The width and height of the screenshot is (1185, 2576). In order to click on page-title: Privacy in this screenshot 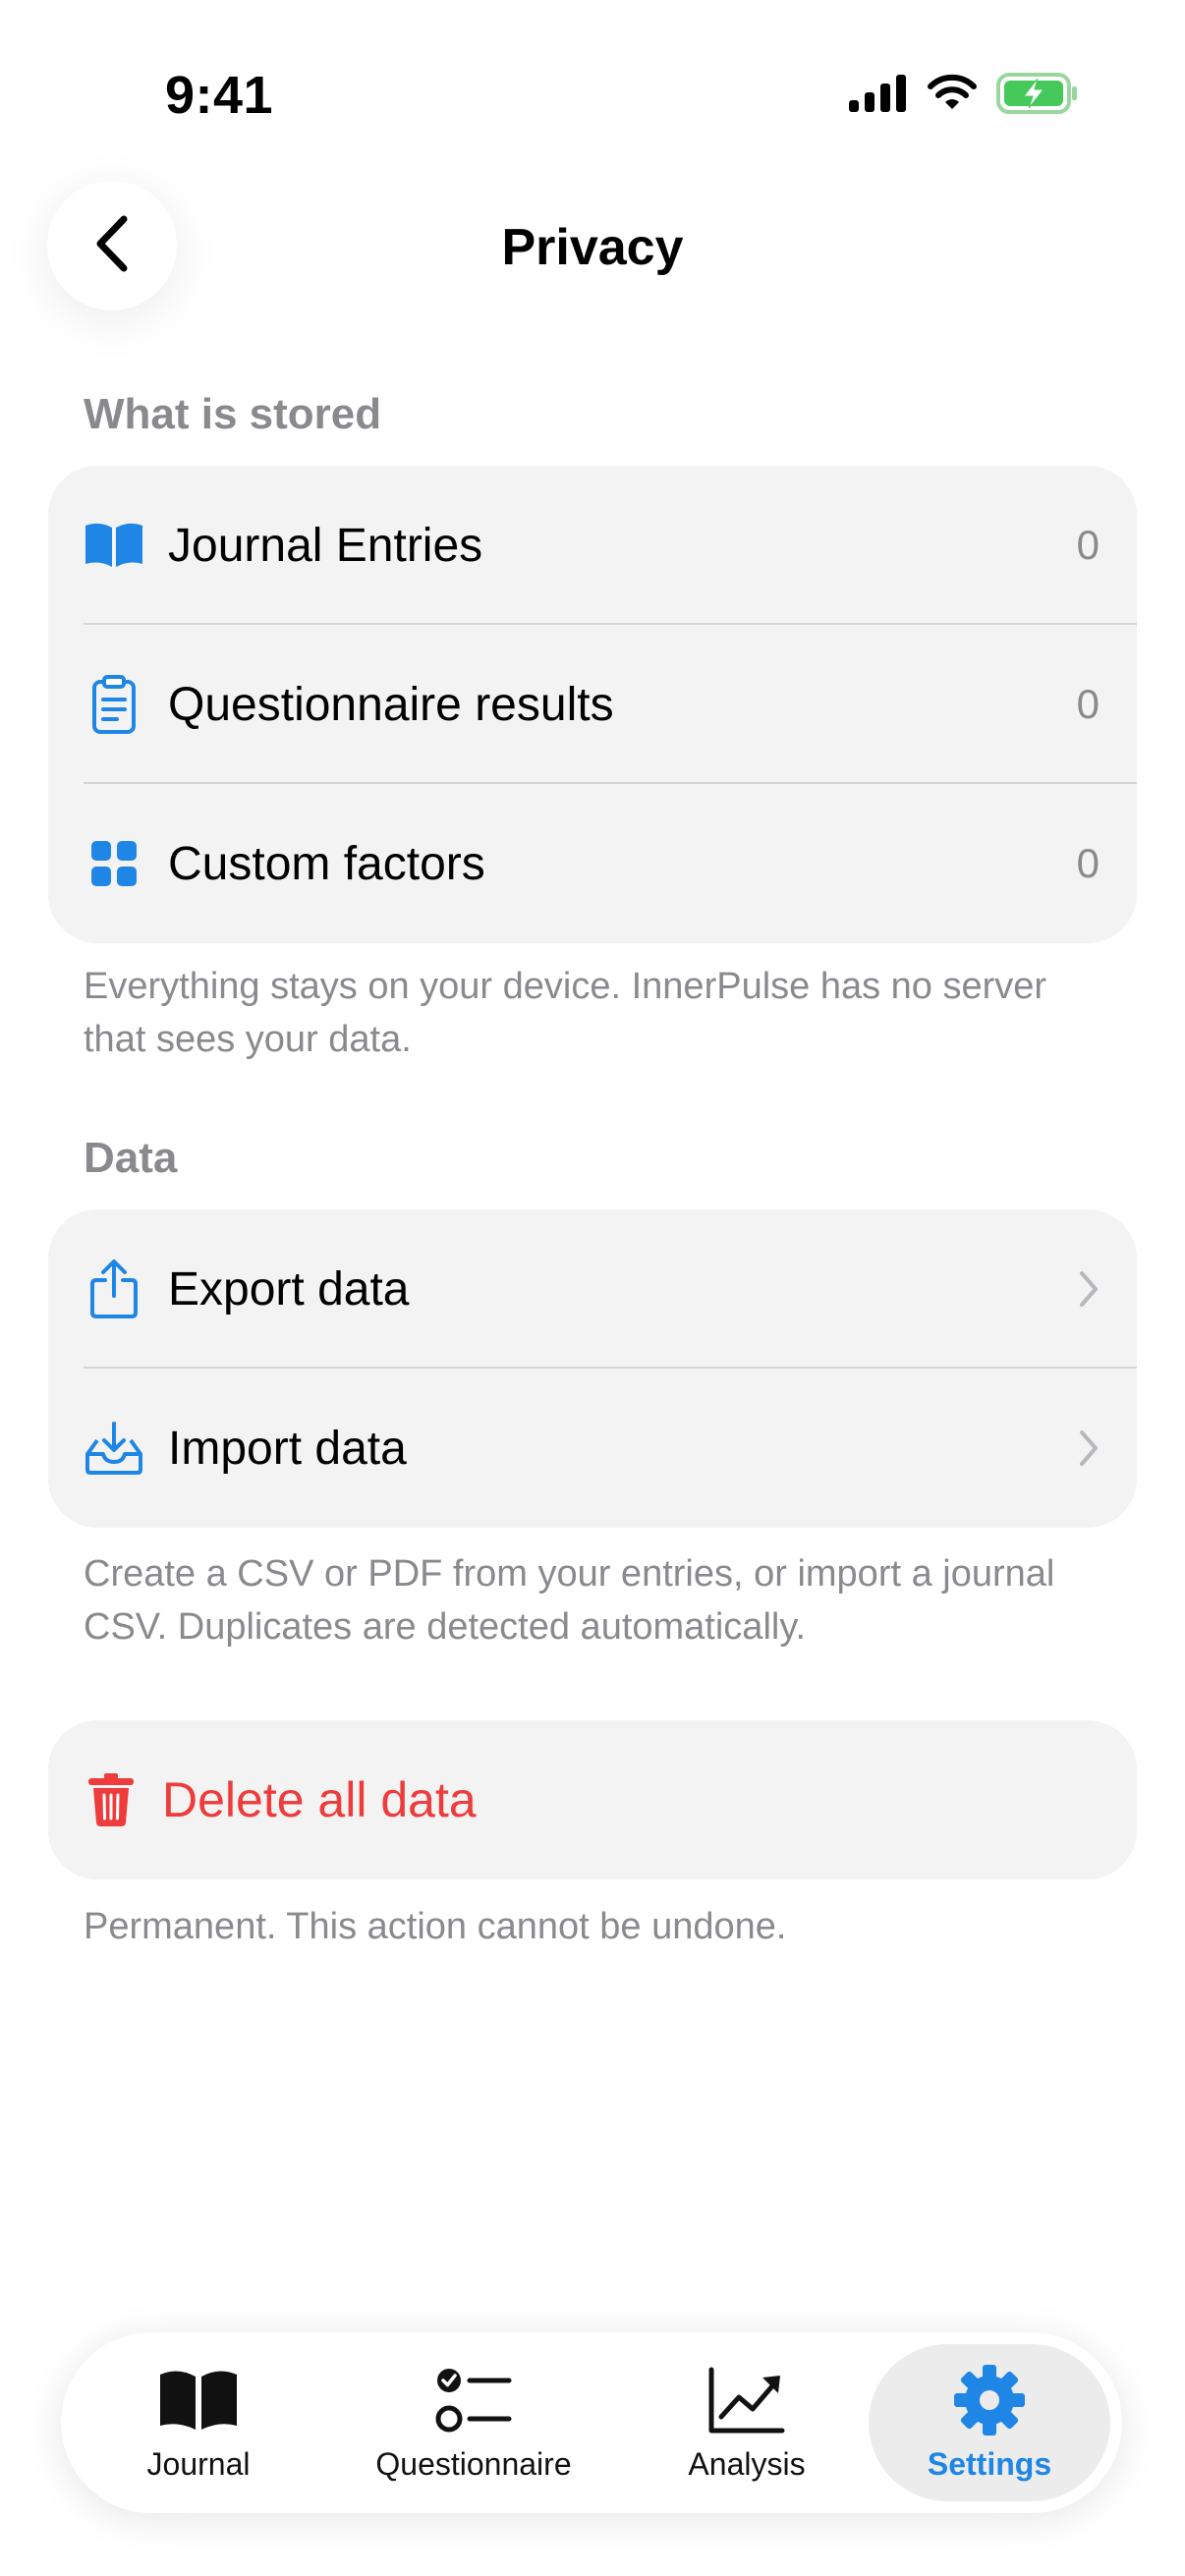, I will do `click(592, 247)`.